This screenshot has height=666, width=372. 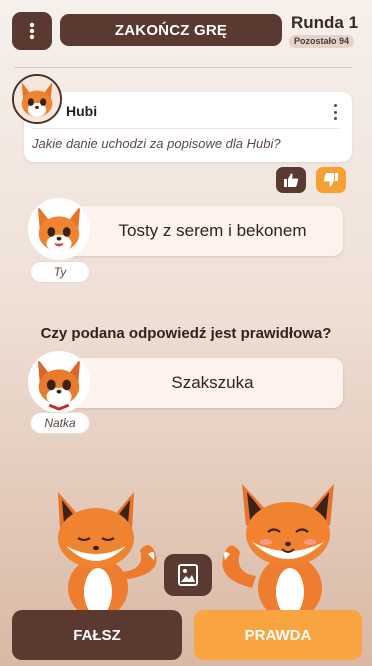 I want to click on avatar-hubi, so click(x=37, y=99).